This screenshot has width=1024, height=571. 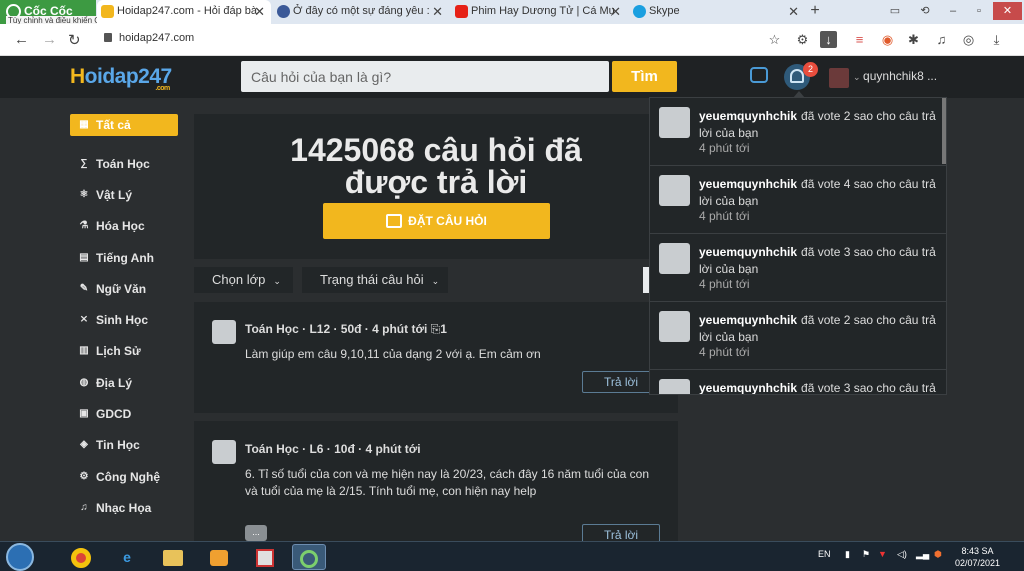 What do you see at coordinates (938, 554) in the screenshot?
I see `security-icon: ⬢` at bounding box center [938, 554].